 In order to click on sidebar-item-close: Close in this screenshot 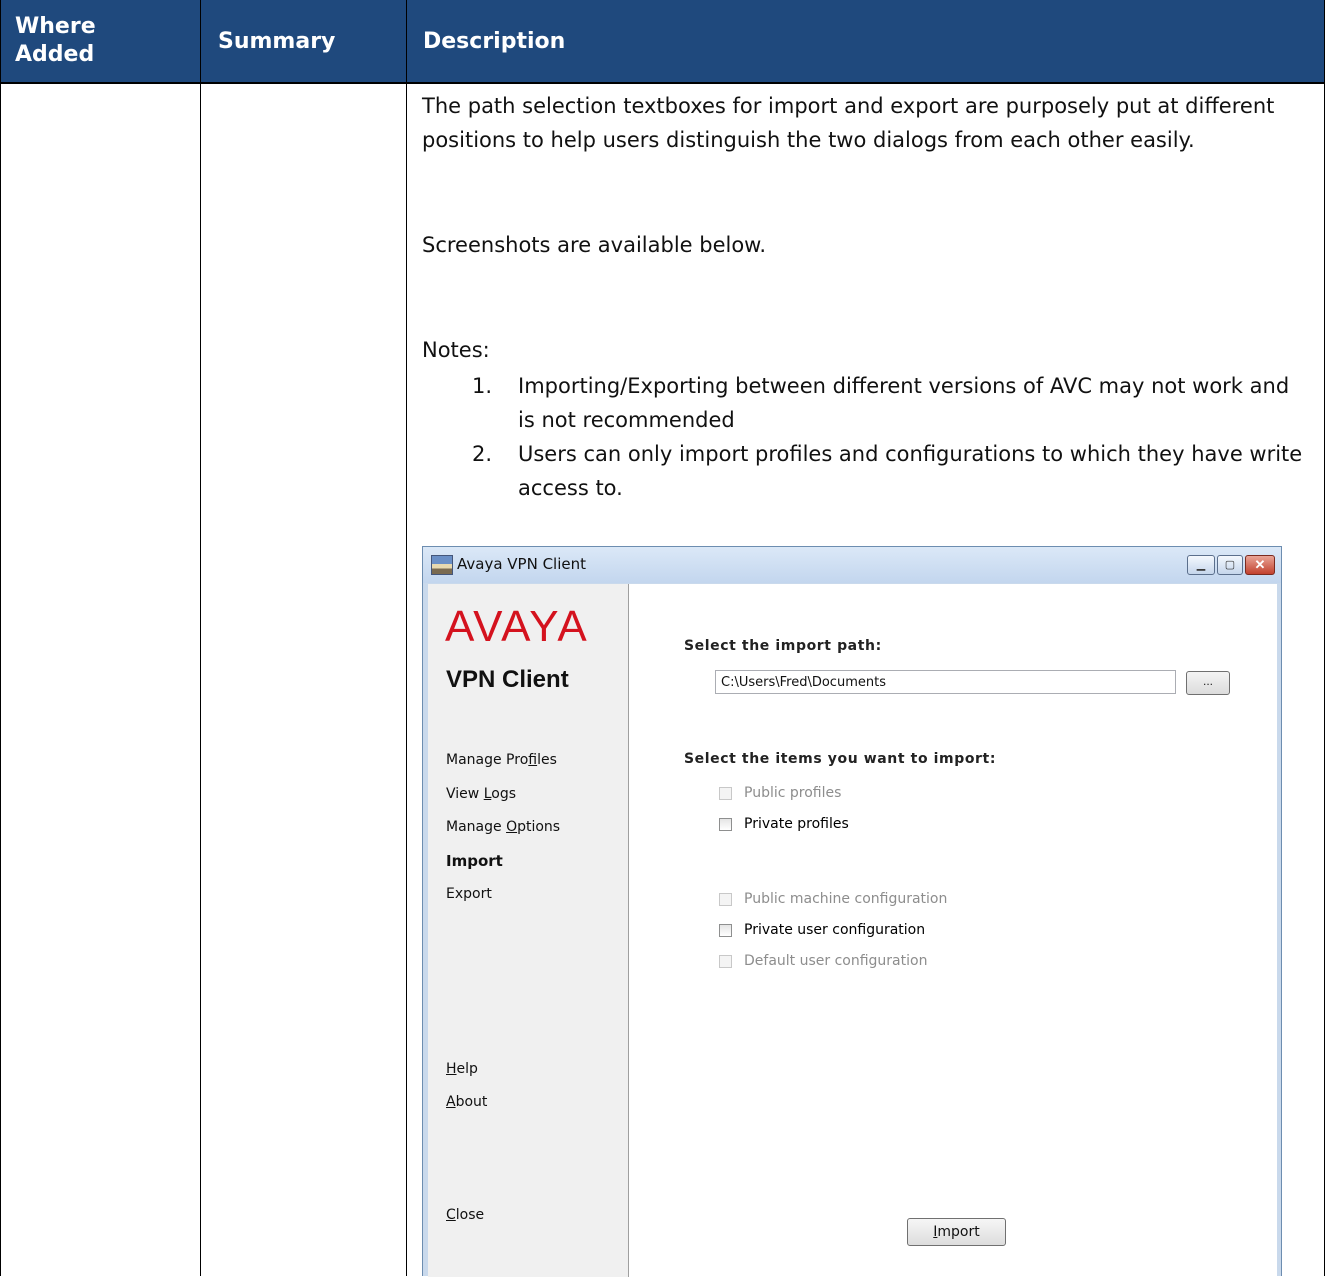, I will do `click(465, 1215)`.